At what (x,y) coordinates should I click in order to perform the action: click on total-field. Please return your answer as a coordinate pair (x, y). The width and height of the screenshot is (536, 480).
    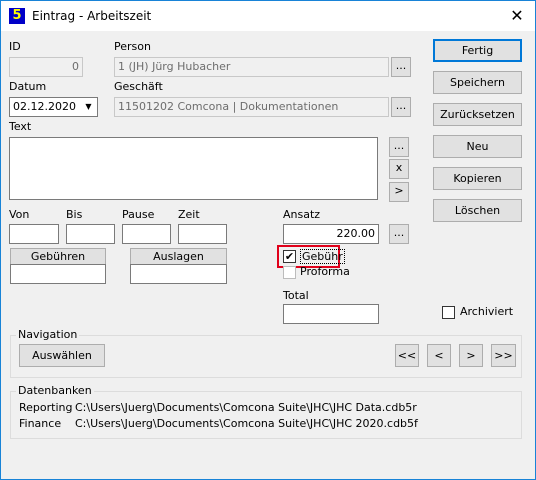
    Looking at the image, I should click on (331, 314).